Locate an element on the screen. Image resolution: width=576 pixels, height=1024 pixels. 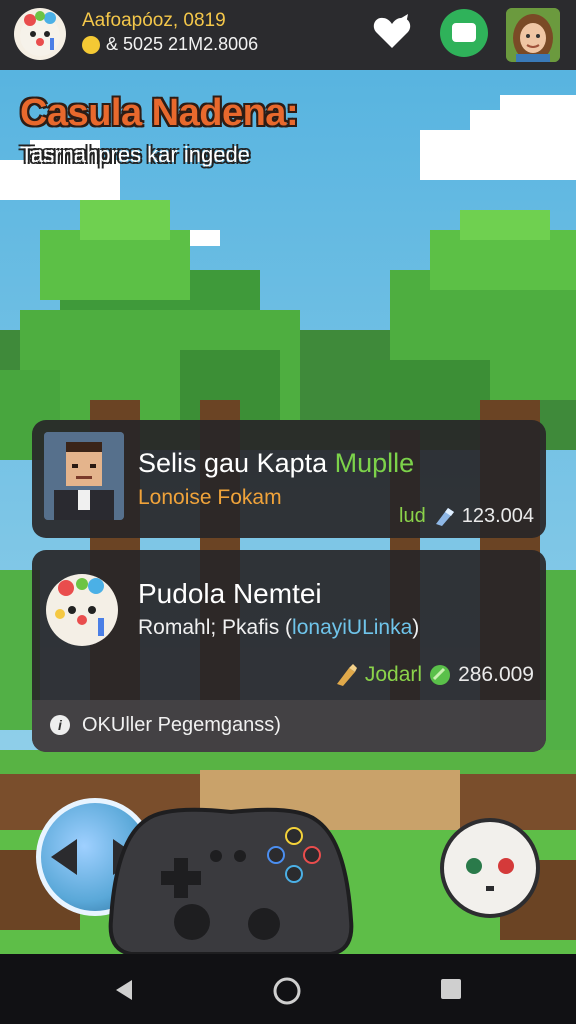
player-2-subtitle-highlight: lonayiULinka is located at coordinates (352, 627).